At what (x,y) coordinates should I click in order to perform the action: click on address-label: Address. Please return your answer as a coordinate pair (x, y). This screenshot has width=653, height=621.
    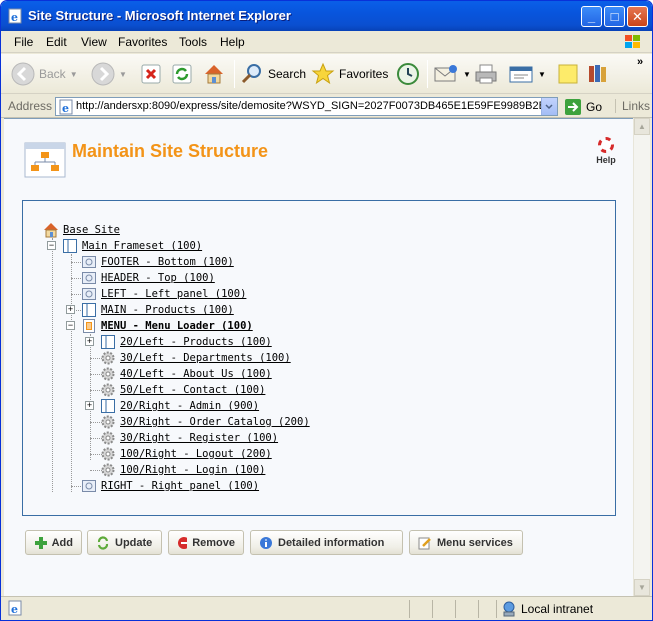
    Looking at the image, I should click on (30, 106).